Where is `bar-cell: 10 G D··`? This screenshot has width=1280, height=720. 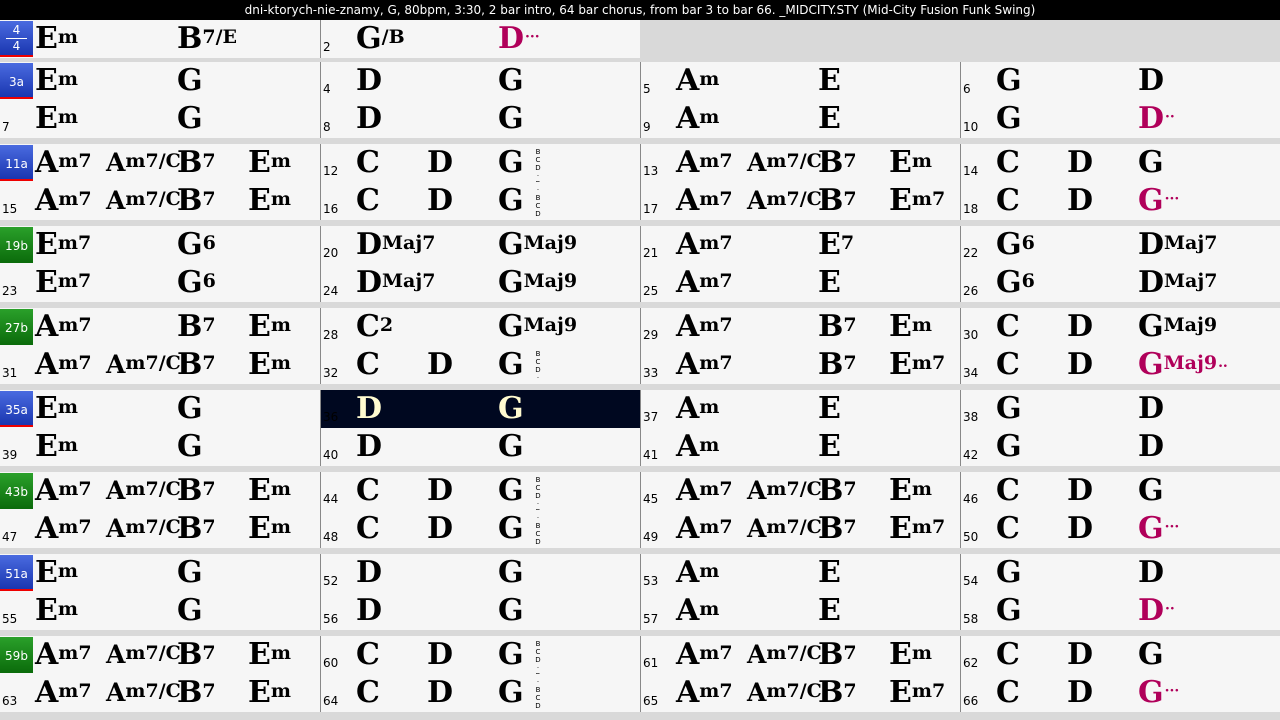 bar-cell: 10 G D·· is located at coordinates (1120, 119).